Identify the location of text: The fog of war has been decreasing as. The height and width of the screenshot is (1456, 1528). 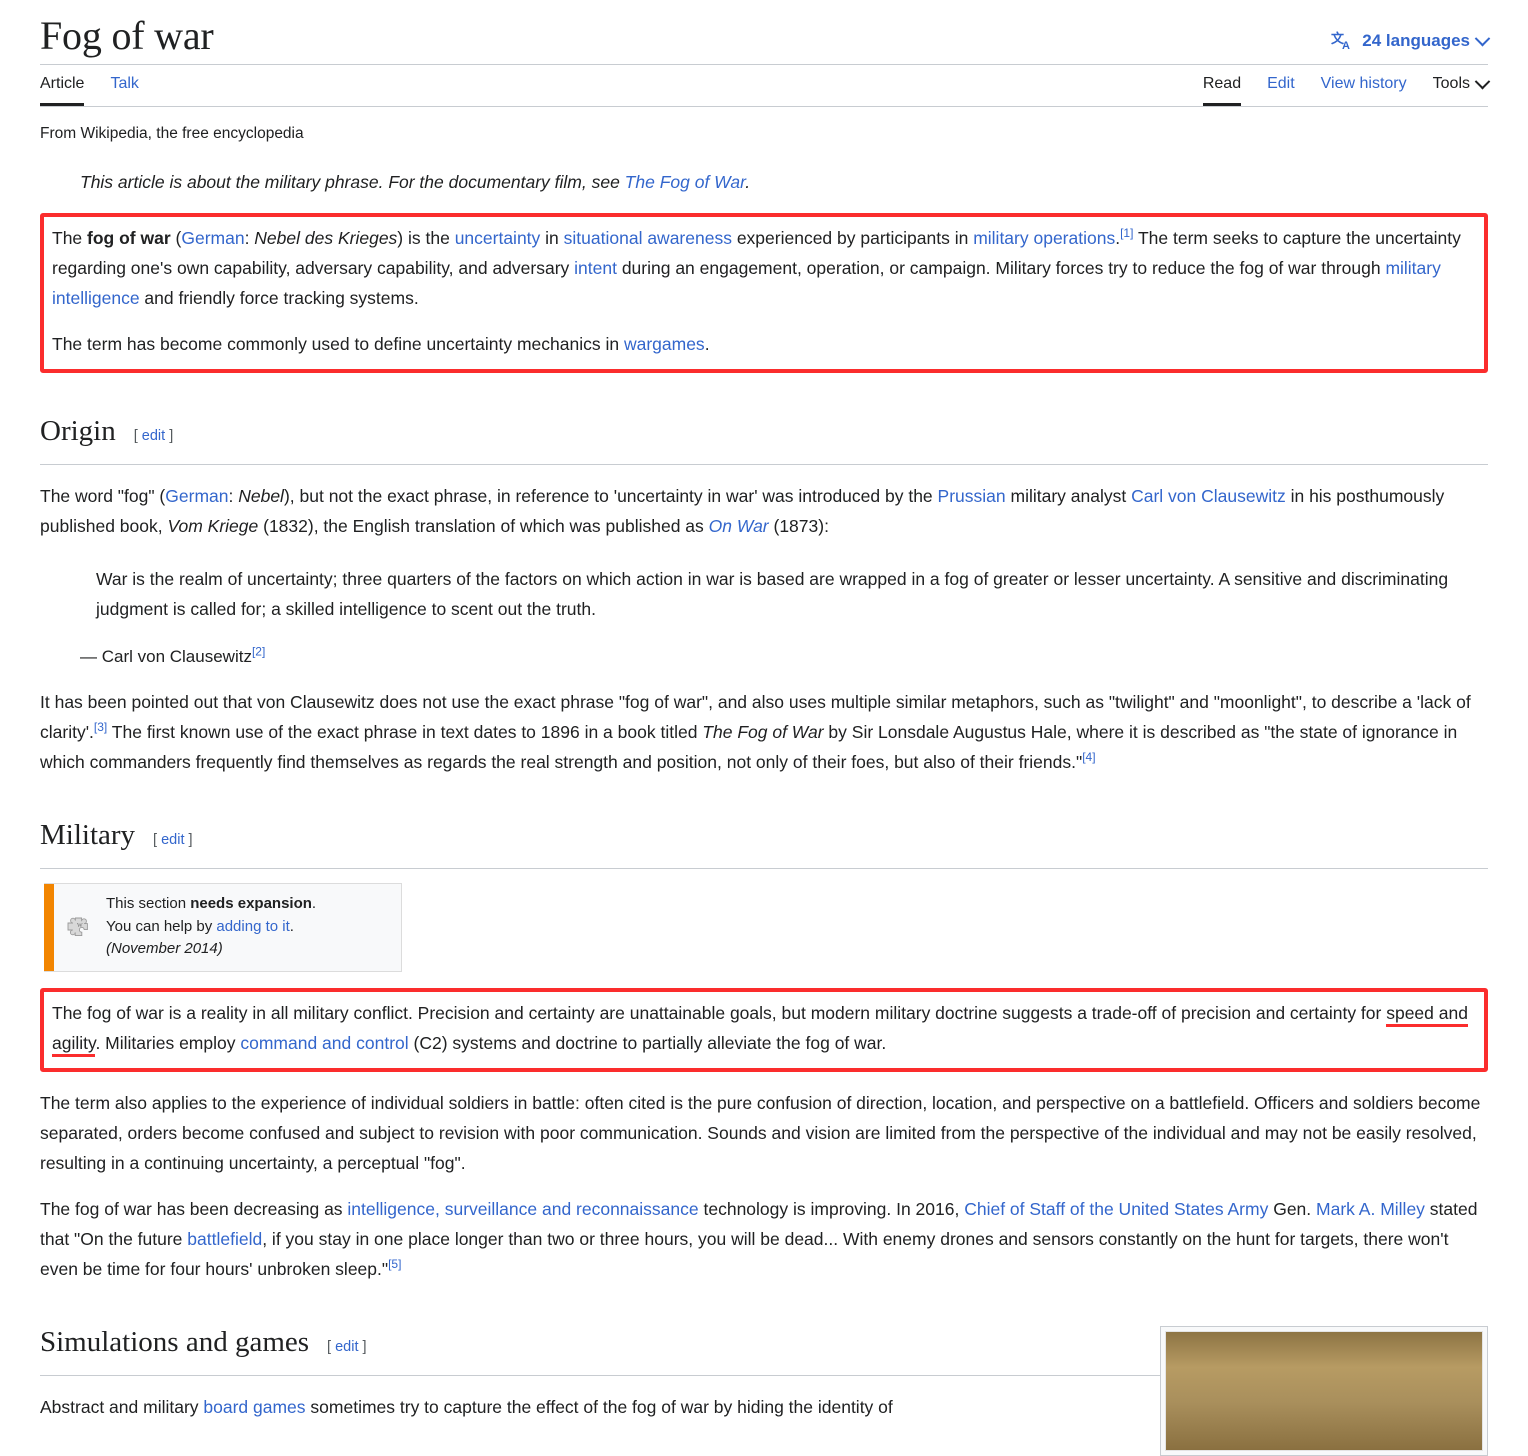
(194, 1209).